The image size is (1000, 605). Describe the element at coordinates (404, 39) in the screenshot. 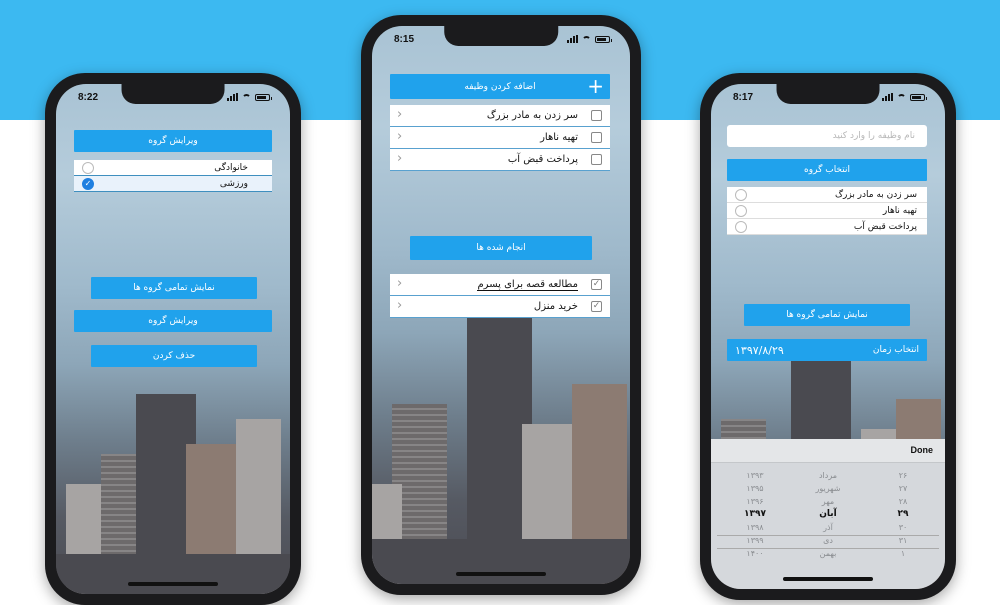

I see `status-time: 8:15` at that location.